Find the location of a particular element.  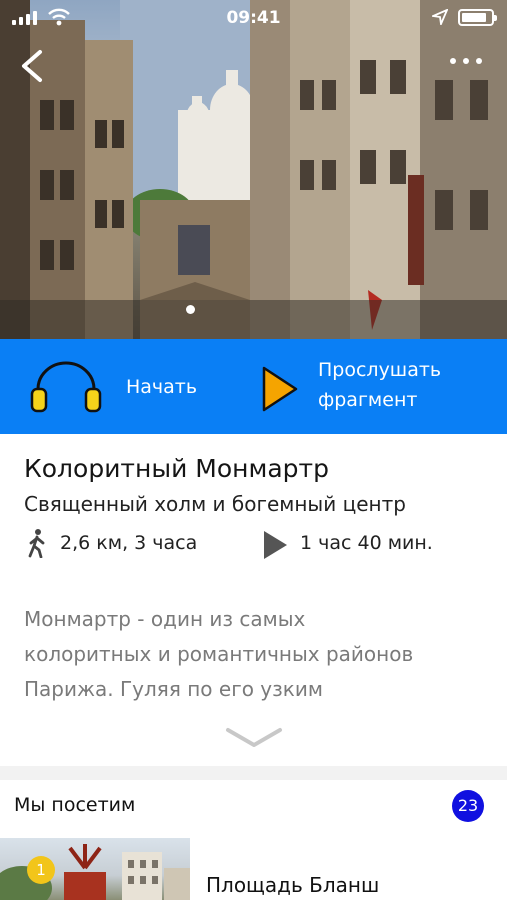

back-arrow-icon is located at coordinates (32, 66).